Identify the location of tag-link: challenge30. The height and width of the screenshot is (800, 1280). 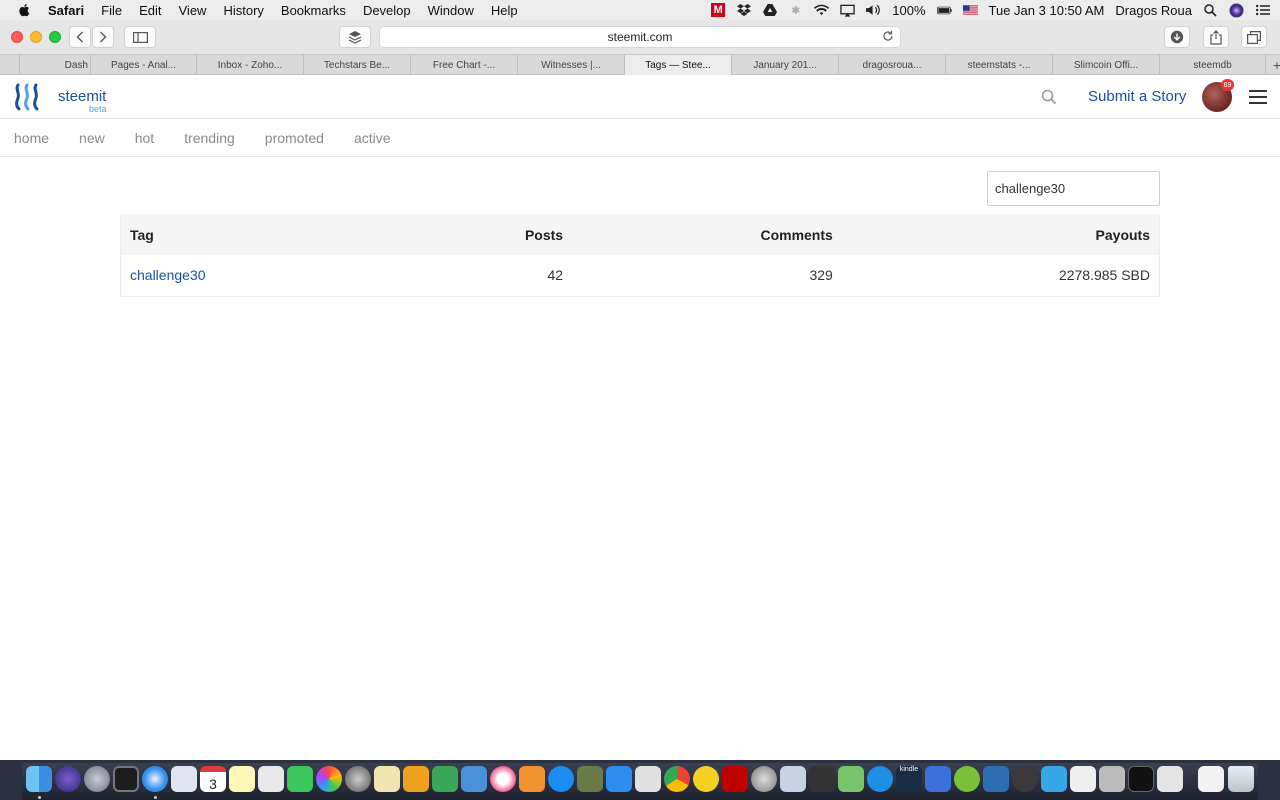
(168, 275).